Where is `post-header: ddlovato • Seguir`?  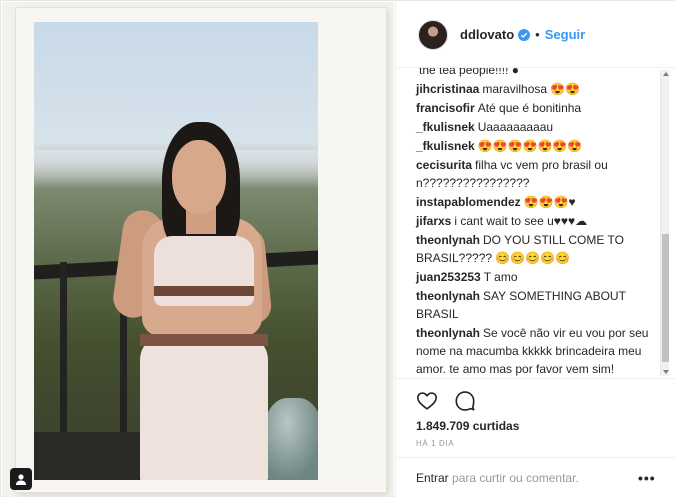
post-header: ddlovato • Seguir is located at coordinates (535, 35).